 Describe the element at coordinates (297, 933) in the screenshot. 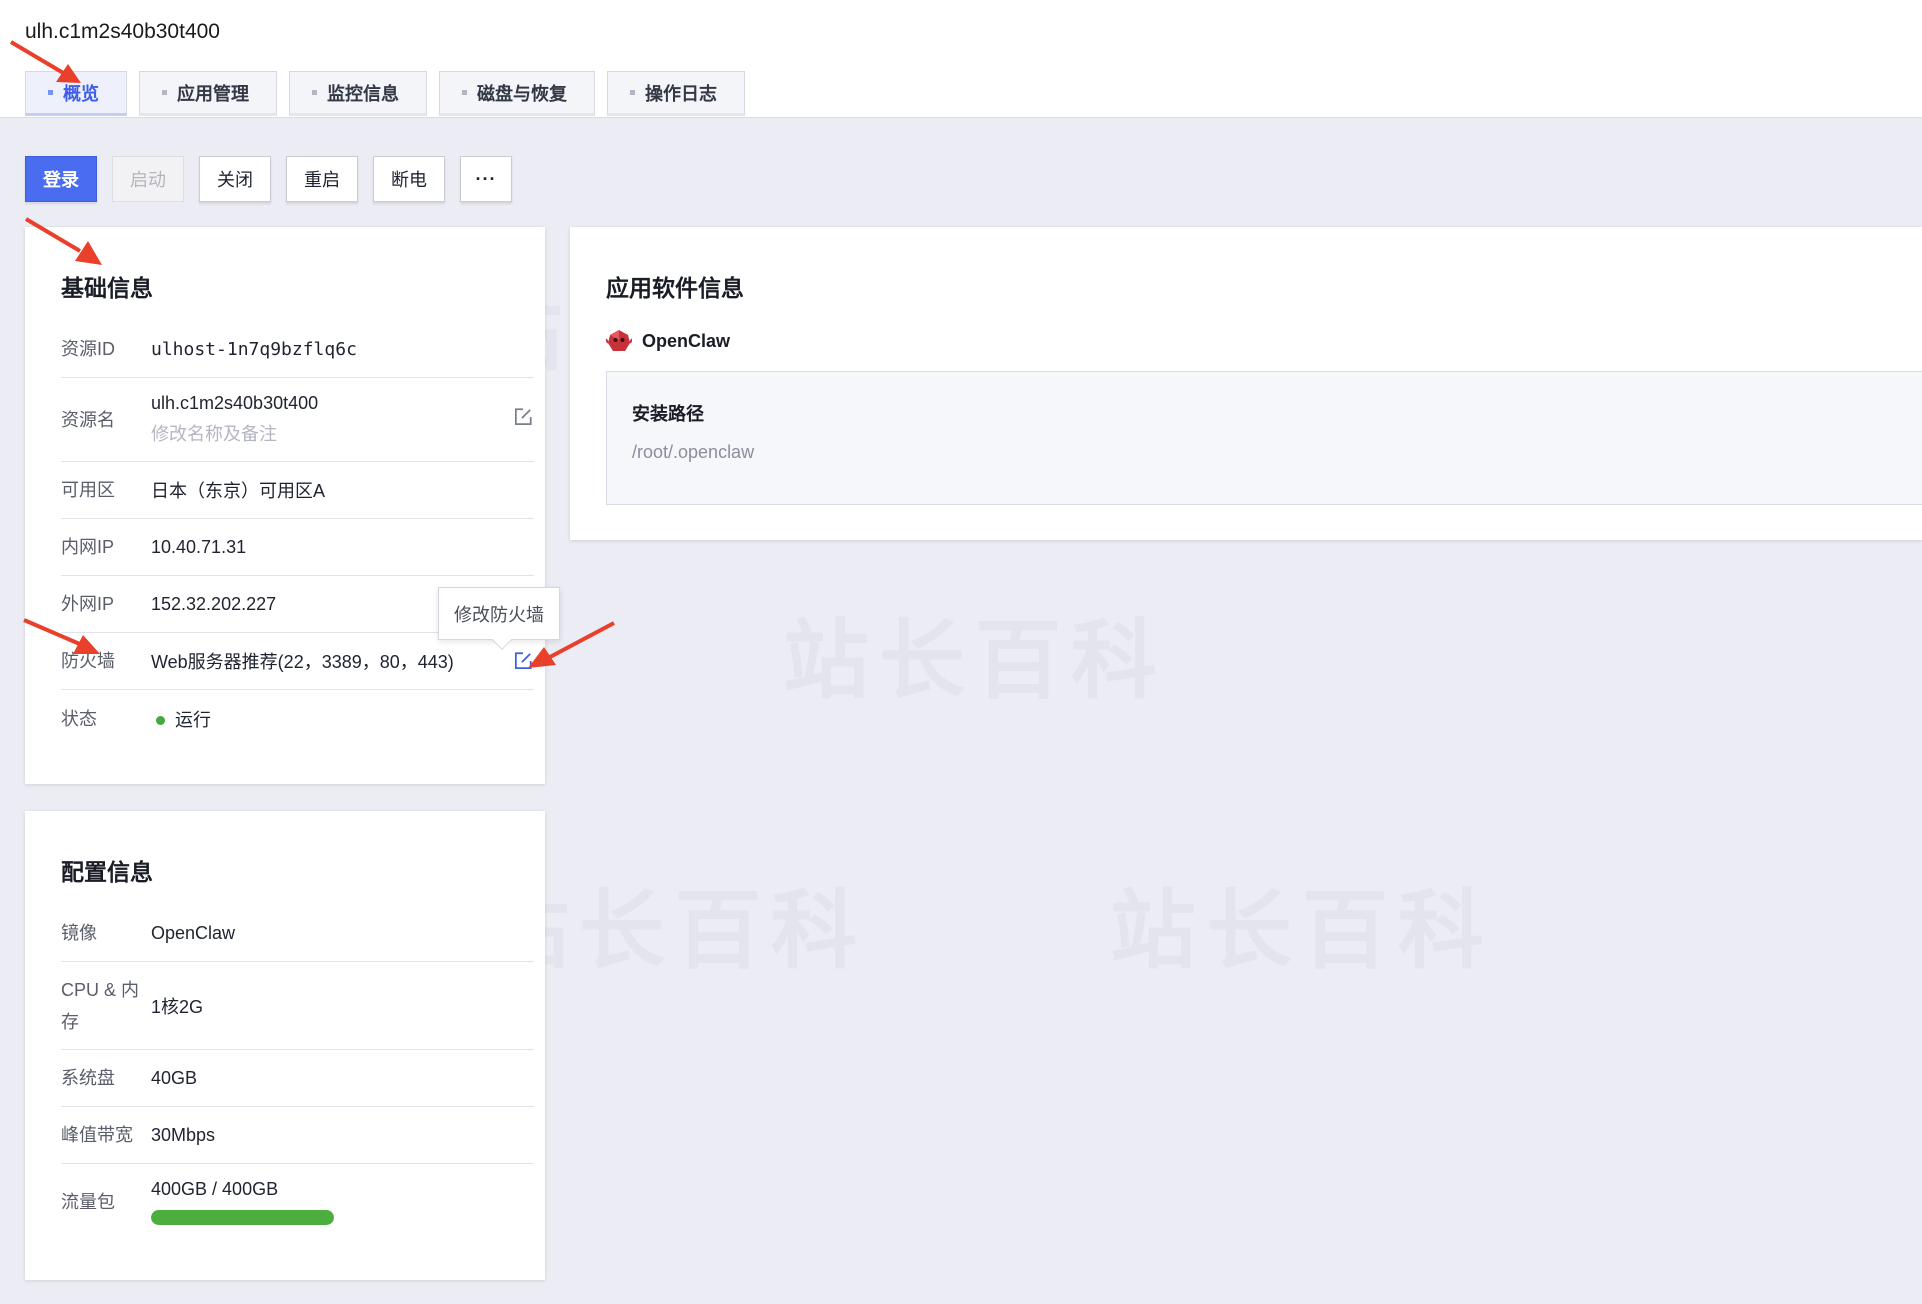

I see `row-image: 镜像 OpenClaw` at that location.